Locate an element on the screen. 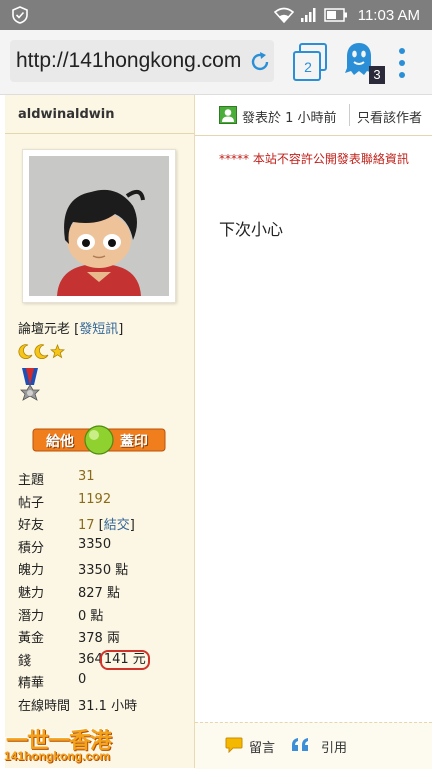 This screenshot has height=769, width=432. stat-label: 積分 is located at coordinates (31, 548).